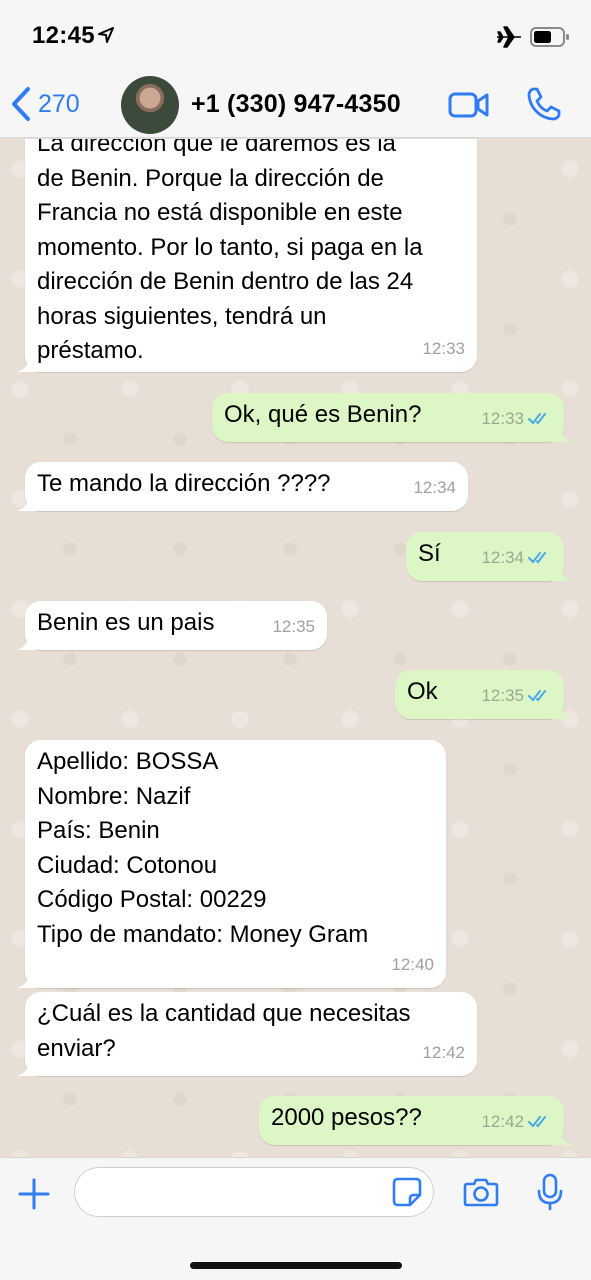 The width and height of the screenshot is (591, 1280). What do you see at coordinates (150, 105) in the screenshot?
I see `contact-avatar` at bounding box center [150, 105].